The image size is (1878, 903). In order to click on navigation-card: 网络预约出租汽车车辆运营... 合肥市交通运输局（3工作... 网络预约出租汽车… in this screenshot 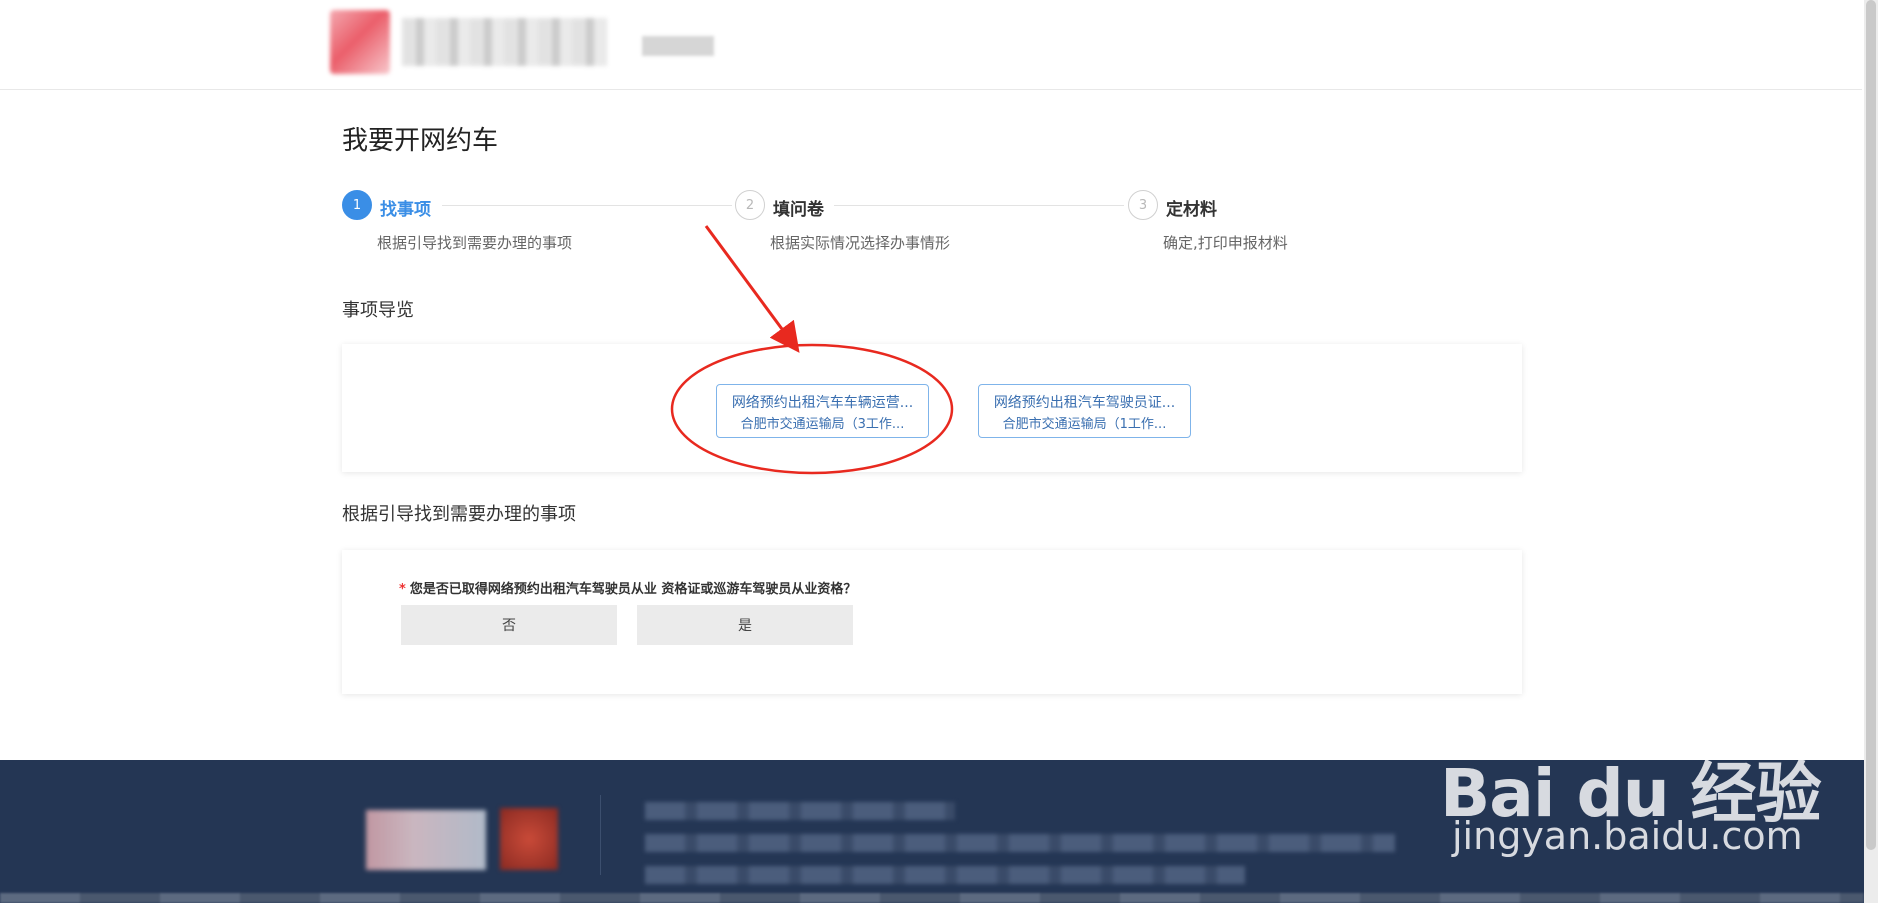, I will do `click(932, 408)`.